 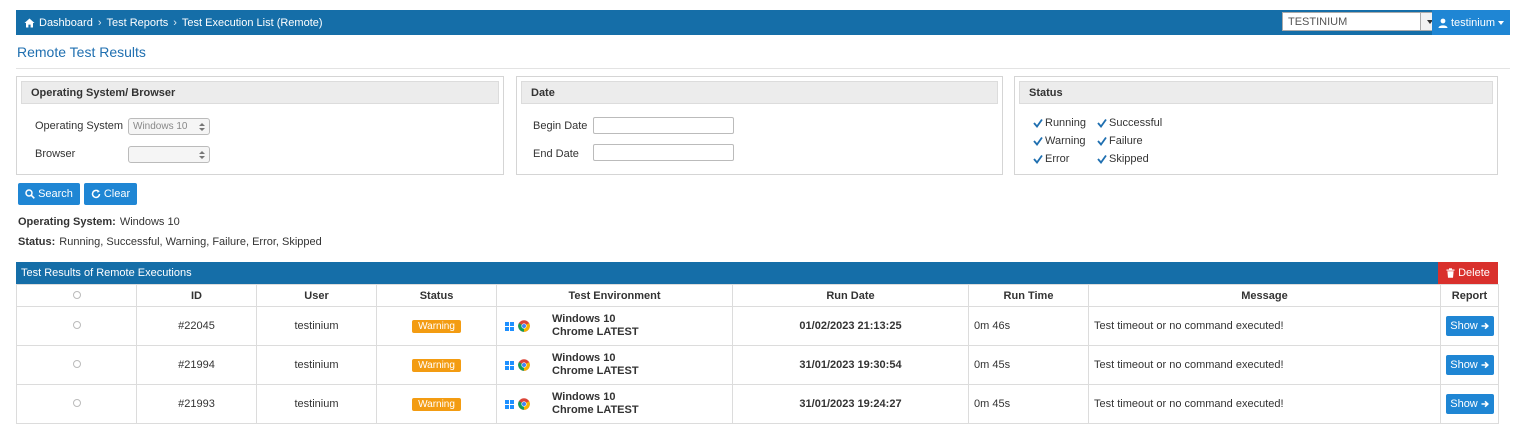 I want to click on end-date-input, so click(x=663, y=152).